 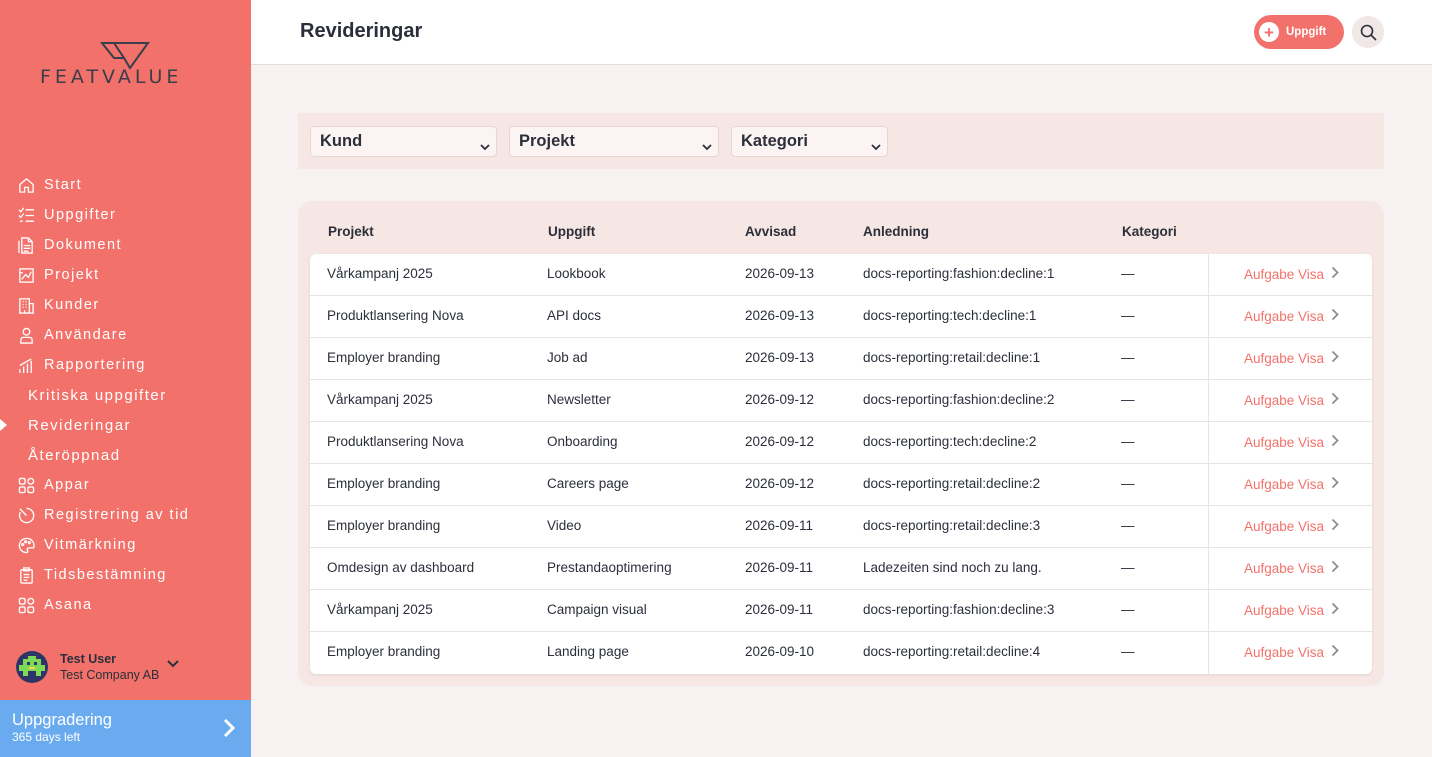 What do you see at coordinates (125, 485) in the screenshot?
I see `sidebar-item-apps: Appar` at bounding box center [125, 485].